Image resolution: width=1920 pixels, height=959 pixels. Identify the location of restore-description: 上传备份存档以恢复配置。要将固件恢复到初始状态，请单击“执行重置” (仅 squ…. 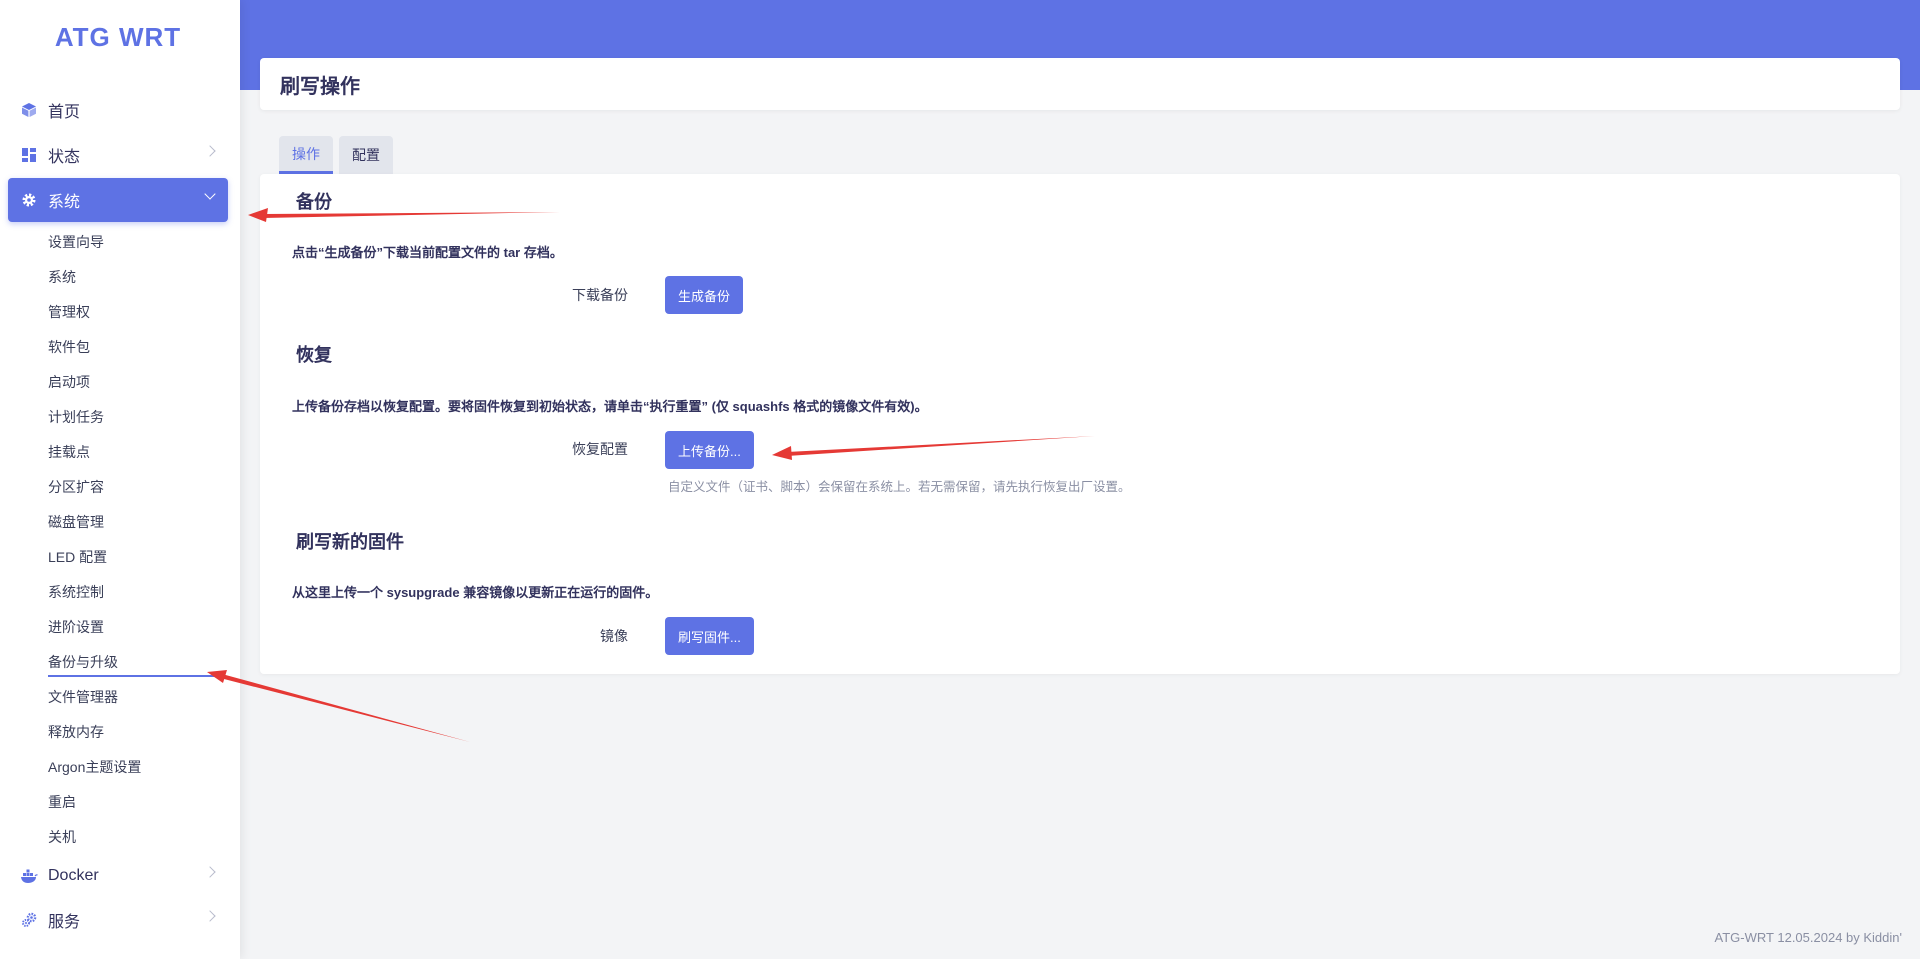
(610, 406).